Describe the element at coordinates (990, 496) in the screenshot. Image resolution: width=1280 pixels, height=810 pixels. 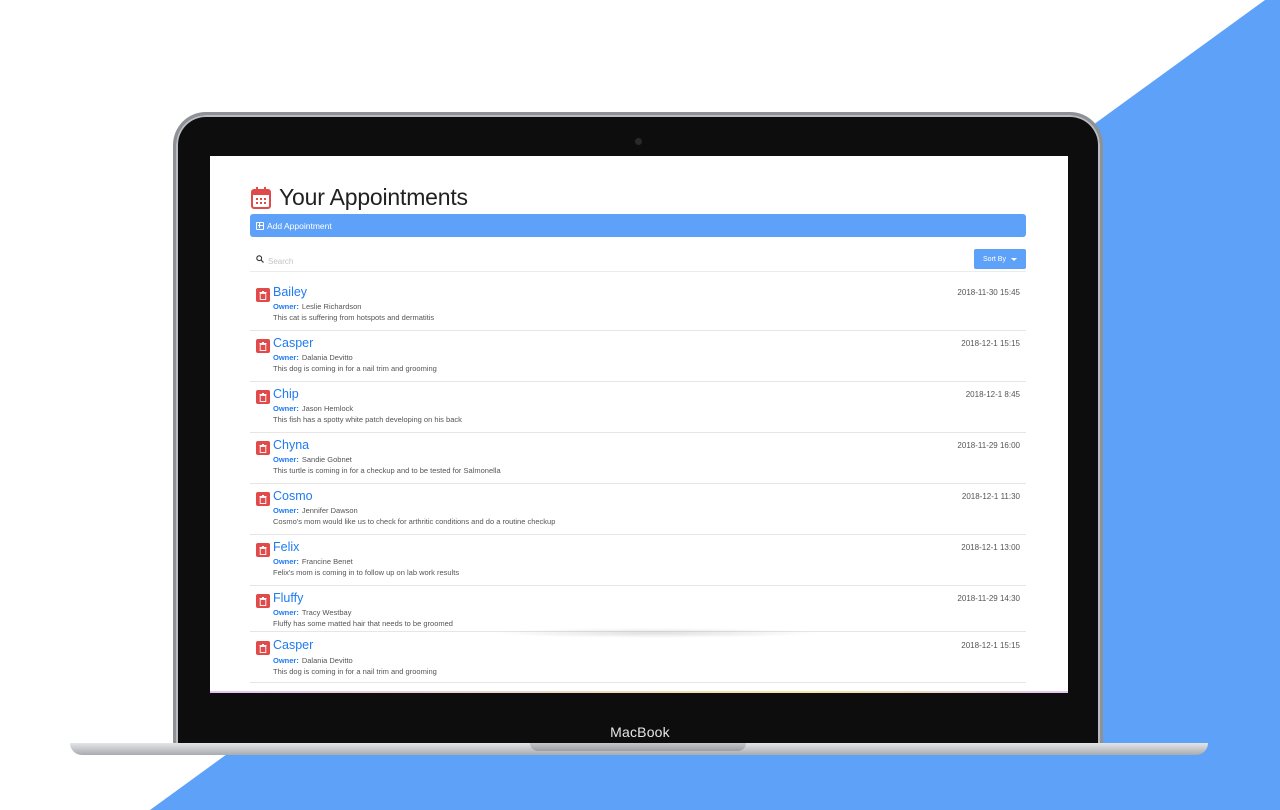
I see `appointment-date: 2018-12-1 11:30` at that location.